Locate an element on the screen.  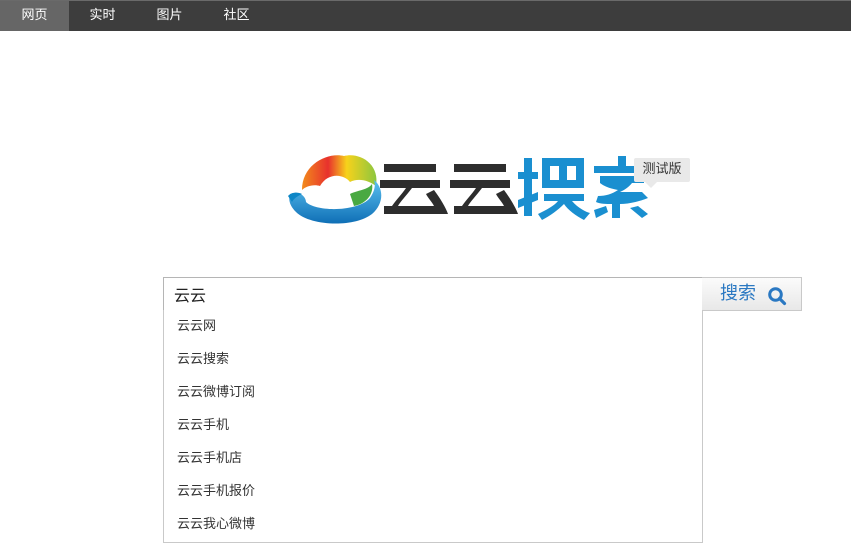
tab-web: 网页 is located at coordinates (34, 16).